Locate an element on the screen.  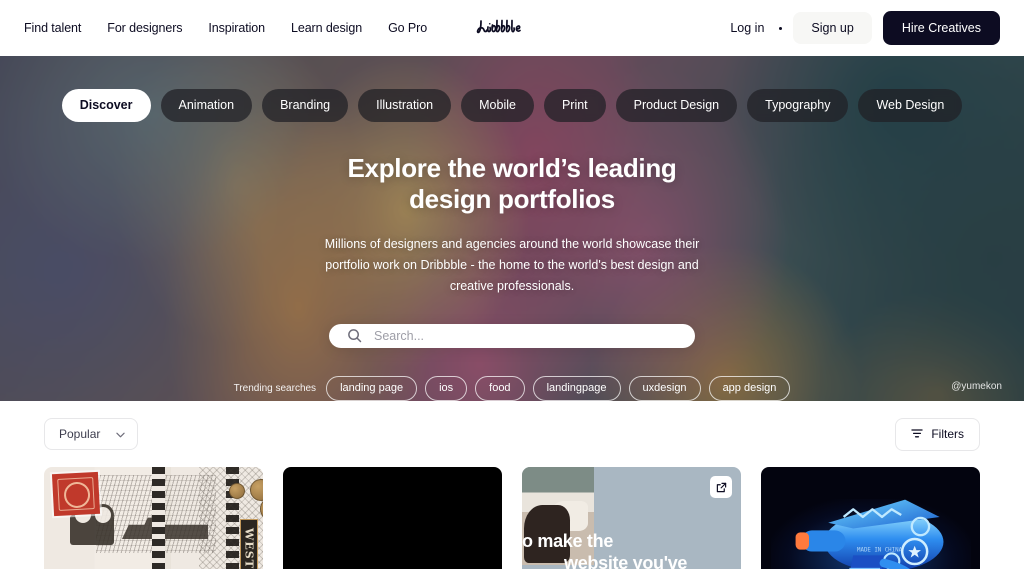
search-bar is located at coordinates (512, 335).